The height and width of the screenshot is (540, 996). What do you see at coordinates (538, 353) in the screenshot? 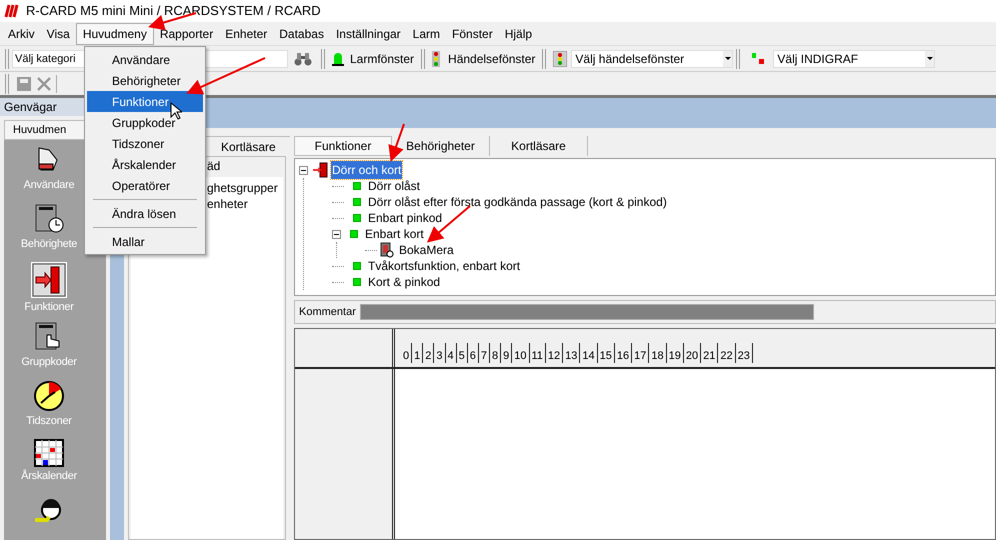
I see `hour-label: 11` at bounding box center [538, 353].